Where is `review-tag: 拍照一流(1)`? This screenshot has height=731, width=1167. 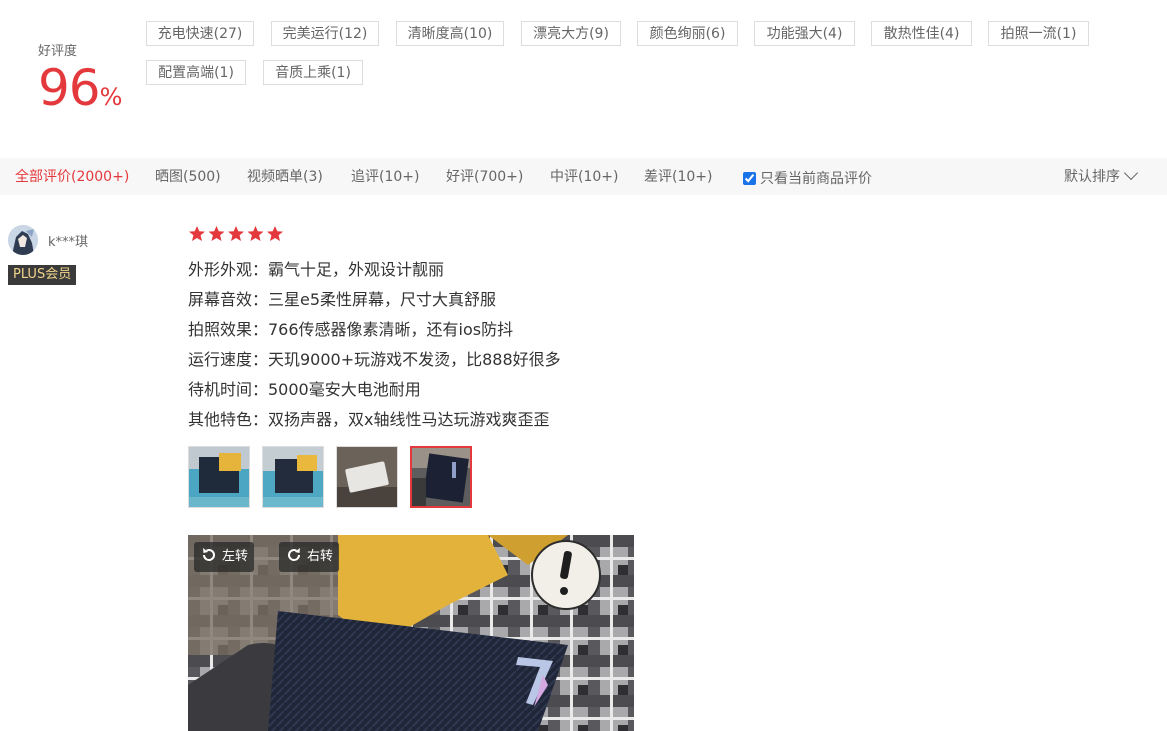 review-tag: 拍照一流(1) is located at coordinates (1038, 33).